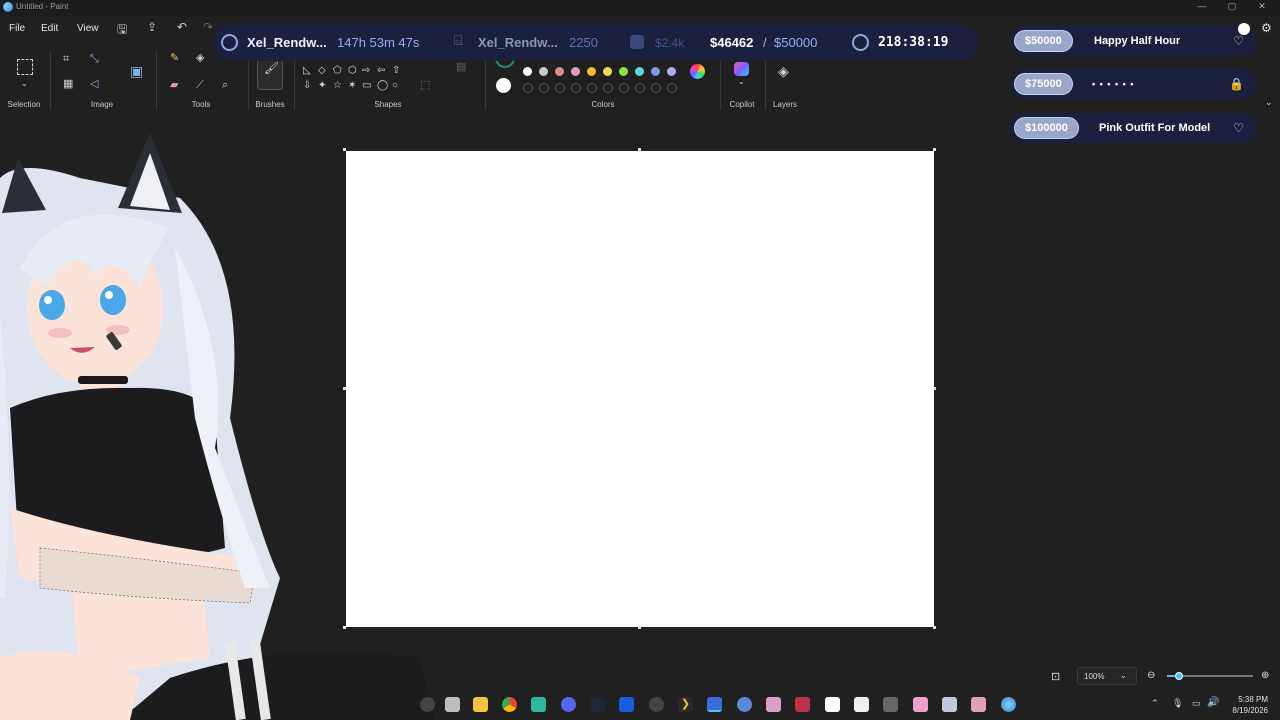 The width and height of the screenshot is (1280, 720). Describe the element at coordinates (1262, 6) in the screenshot. I see `close-button: ✕` at that location.